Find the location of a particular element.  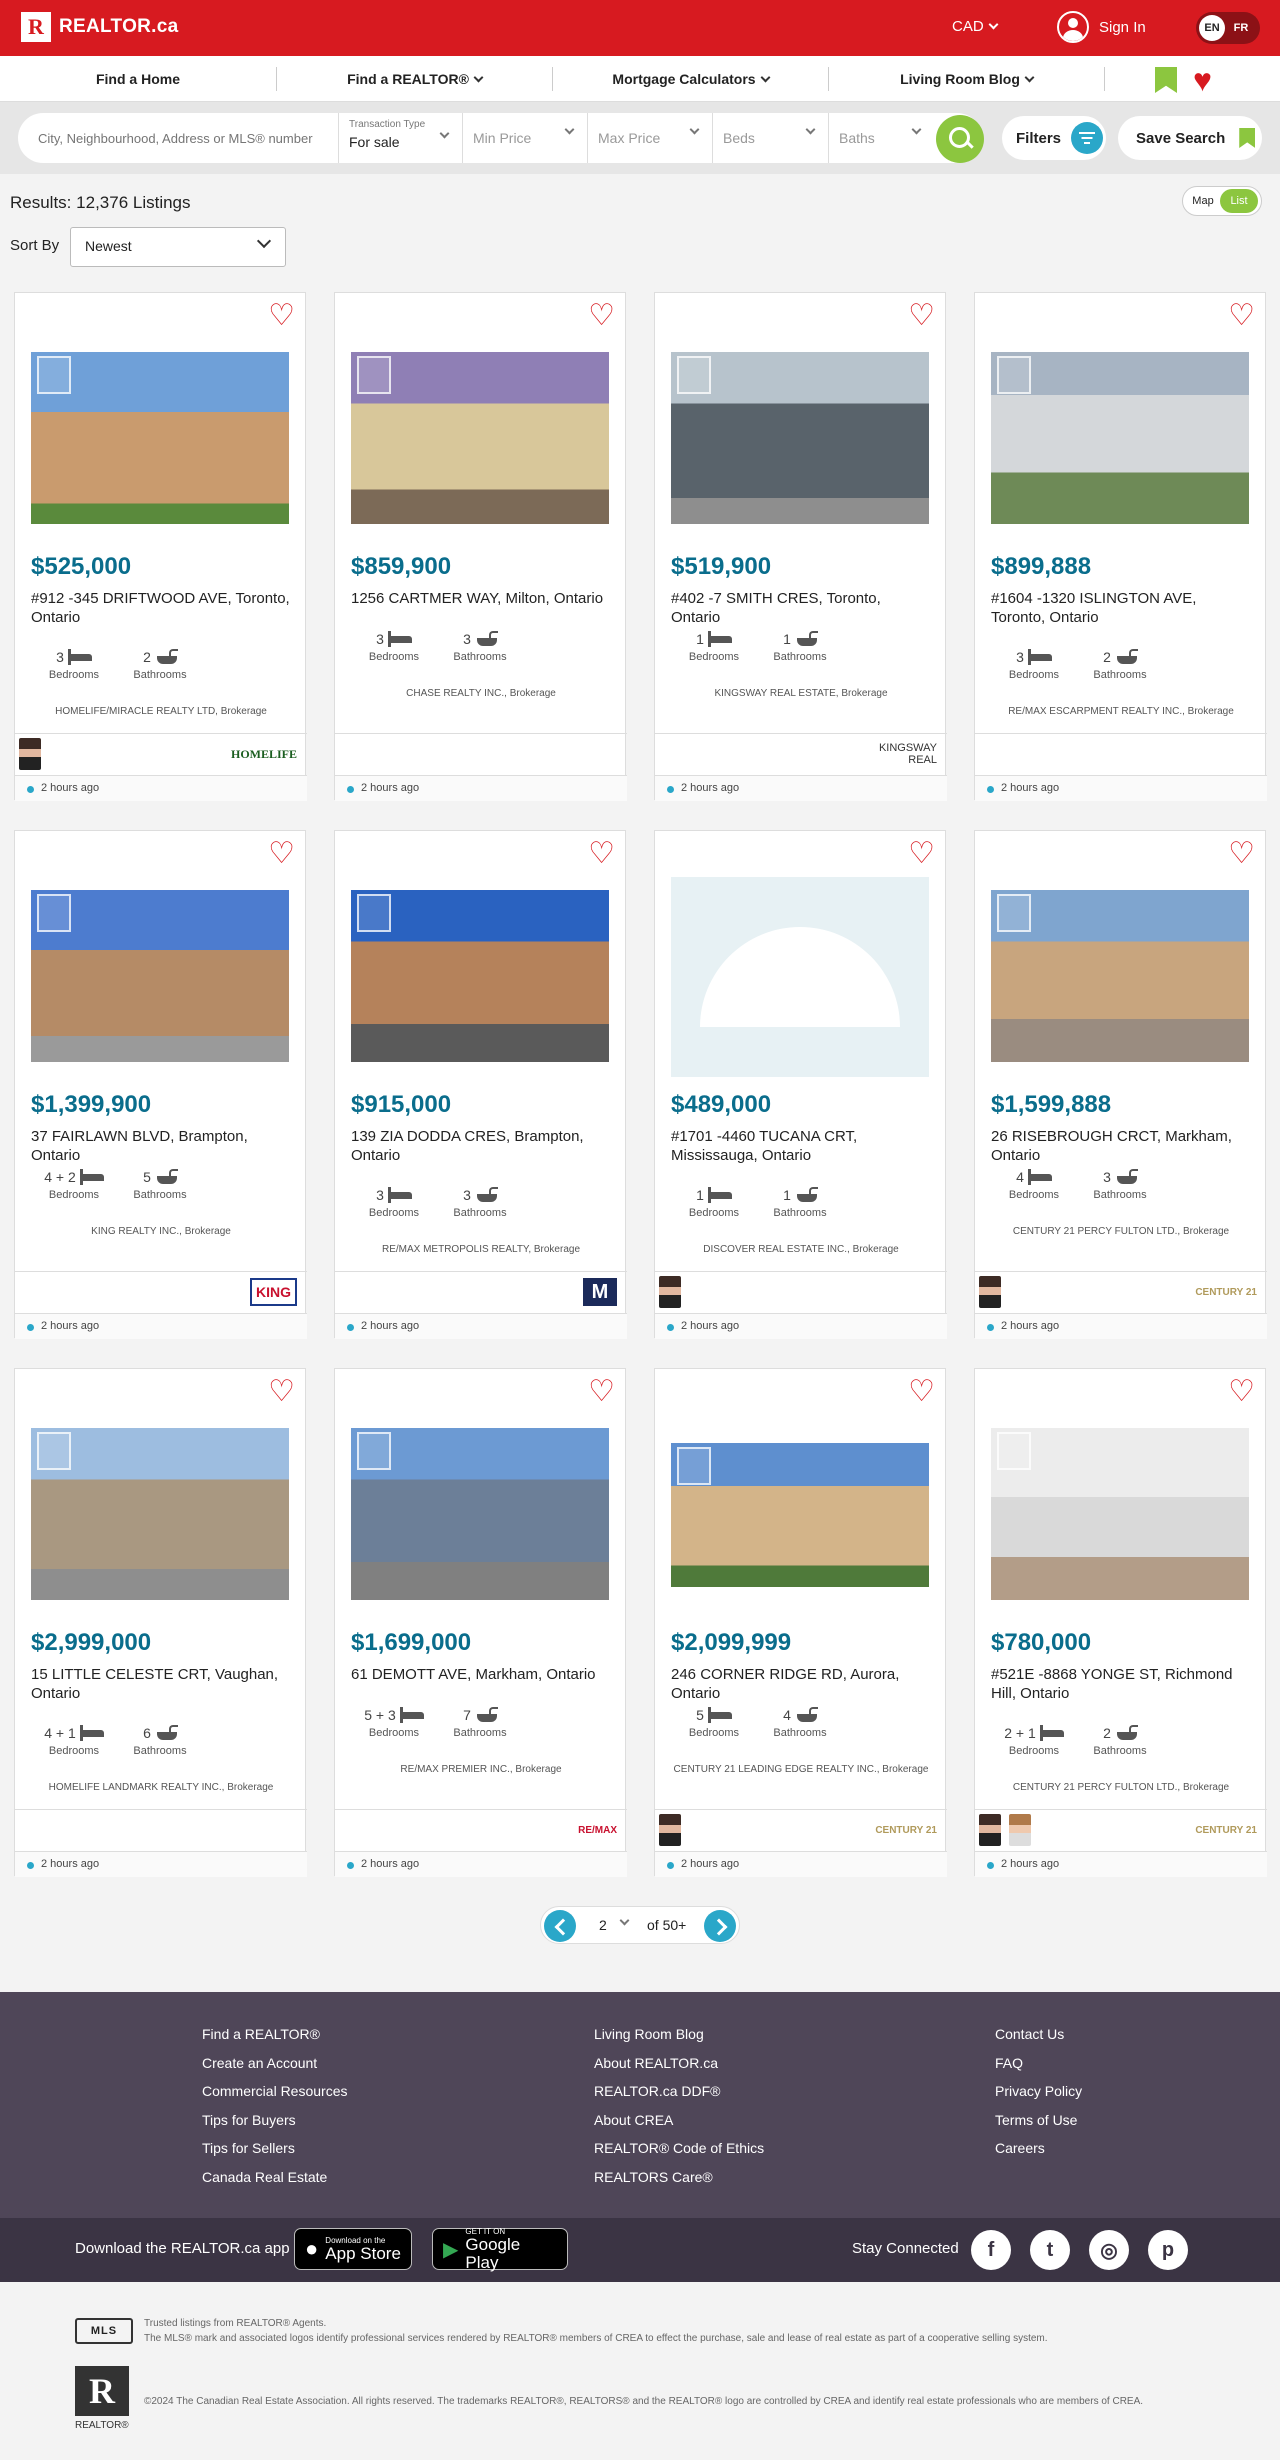

pinterest-icon: p is located at coordinates (1168, 2250).